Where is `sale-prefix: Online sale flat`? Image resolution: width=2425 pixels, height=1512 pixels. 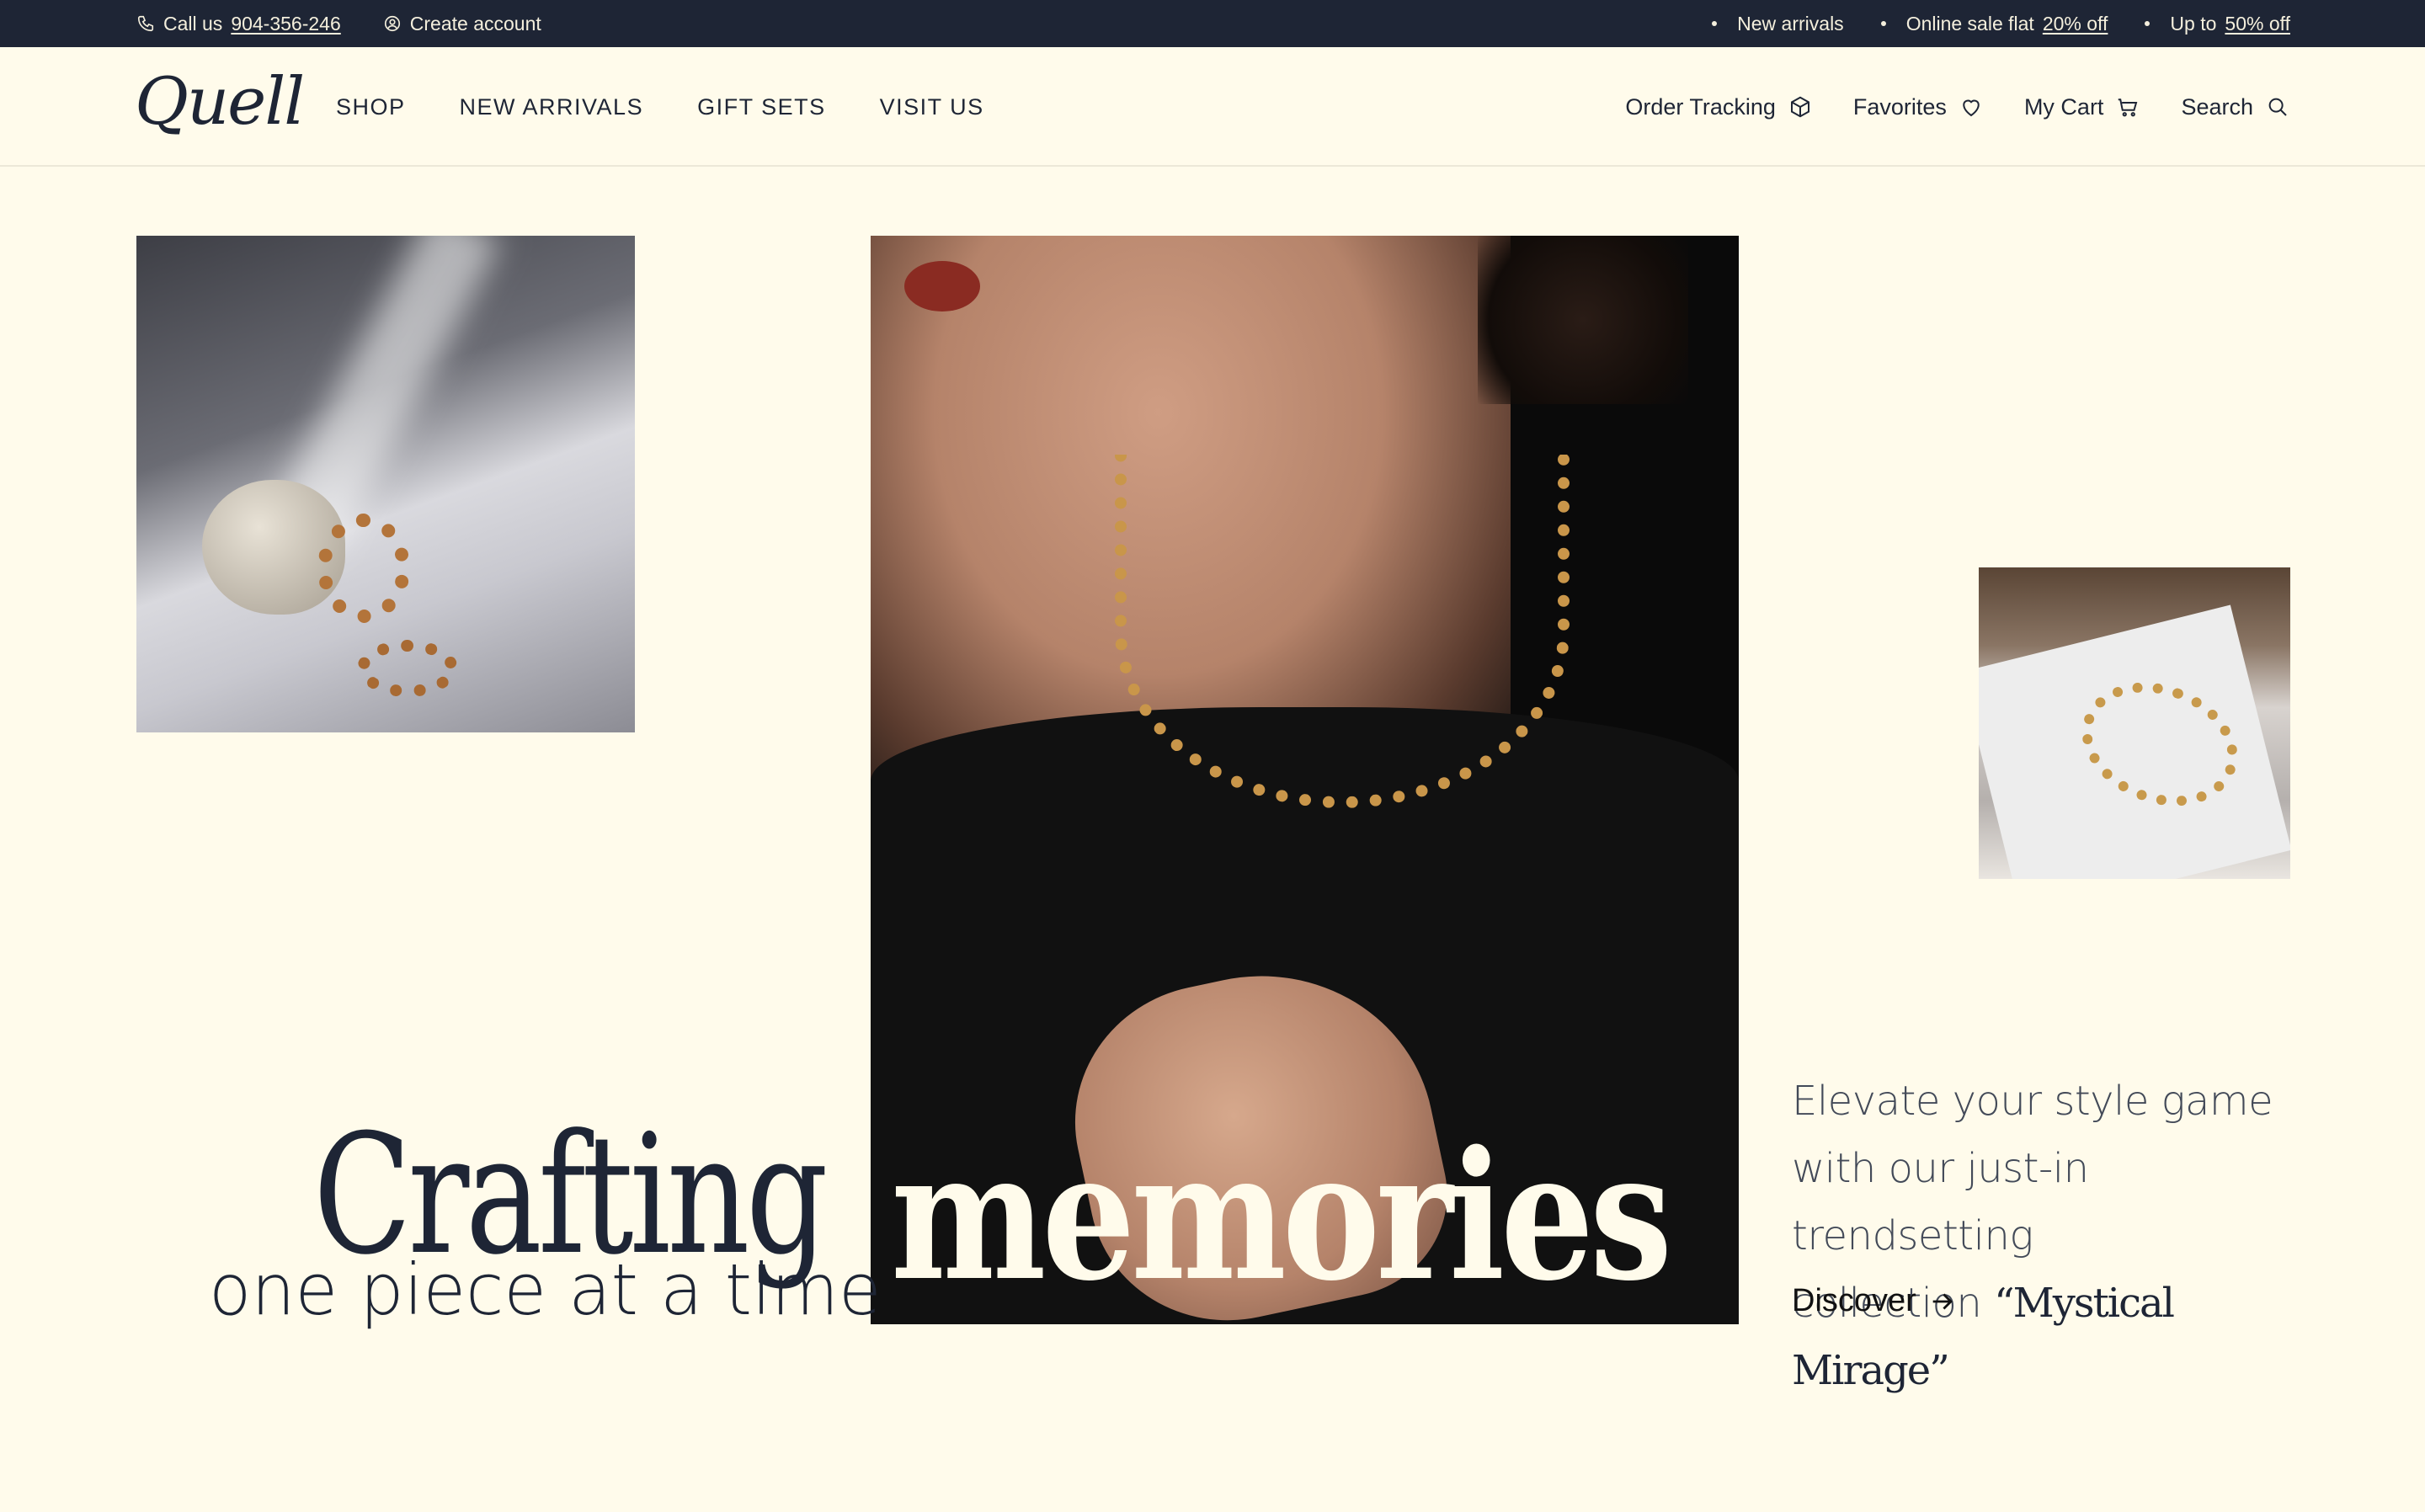
sale-prefix: Online sale flat is located at coordinates (1969, 23).